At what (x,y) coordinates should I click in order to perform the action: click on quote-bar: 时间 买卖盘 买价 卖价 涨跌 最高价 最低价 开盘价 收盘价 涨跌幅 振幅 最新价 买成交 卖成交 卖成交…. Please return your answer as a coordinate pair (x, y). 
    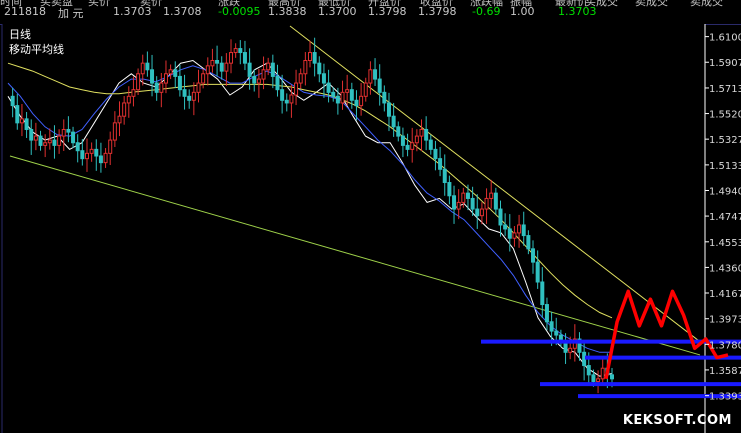
    Looking at the image, I should click on (370, 12).